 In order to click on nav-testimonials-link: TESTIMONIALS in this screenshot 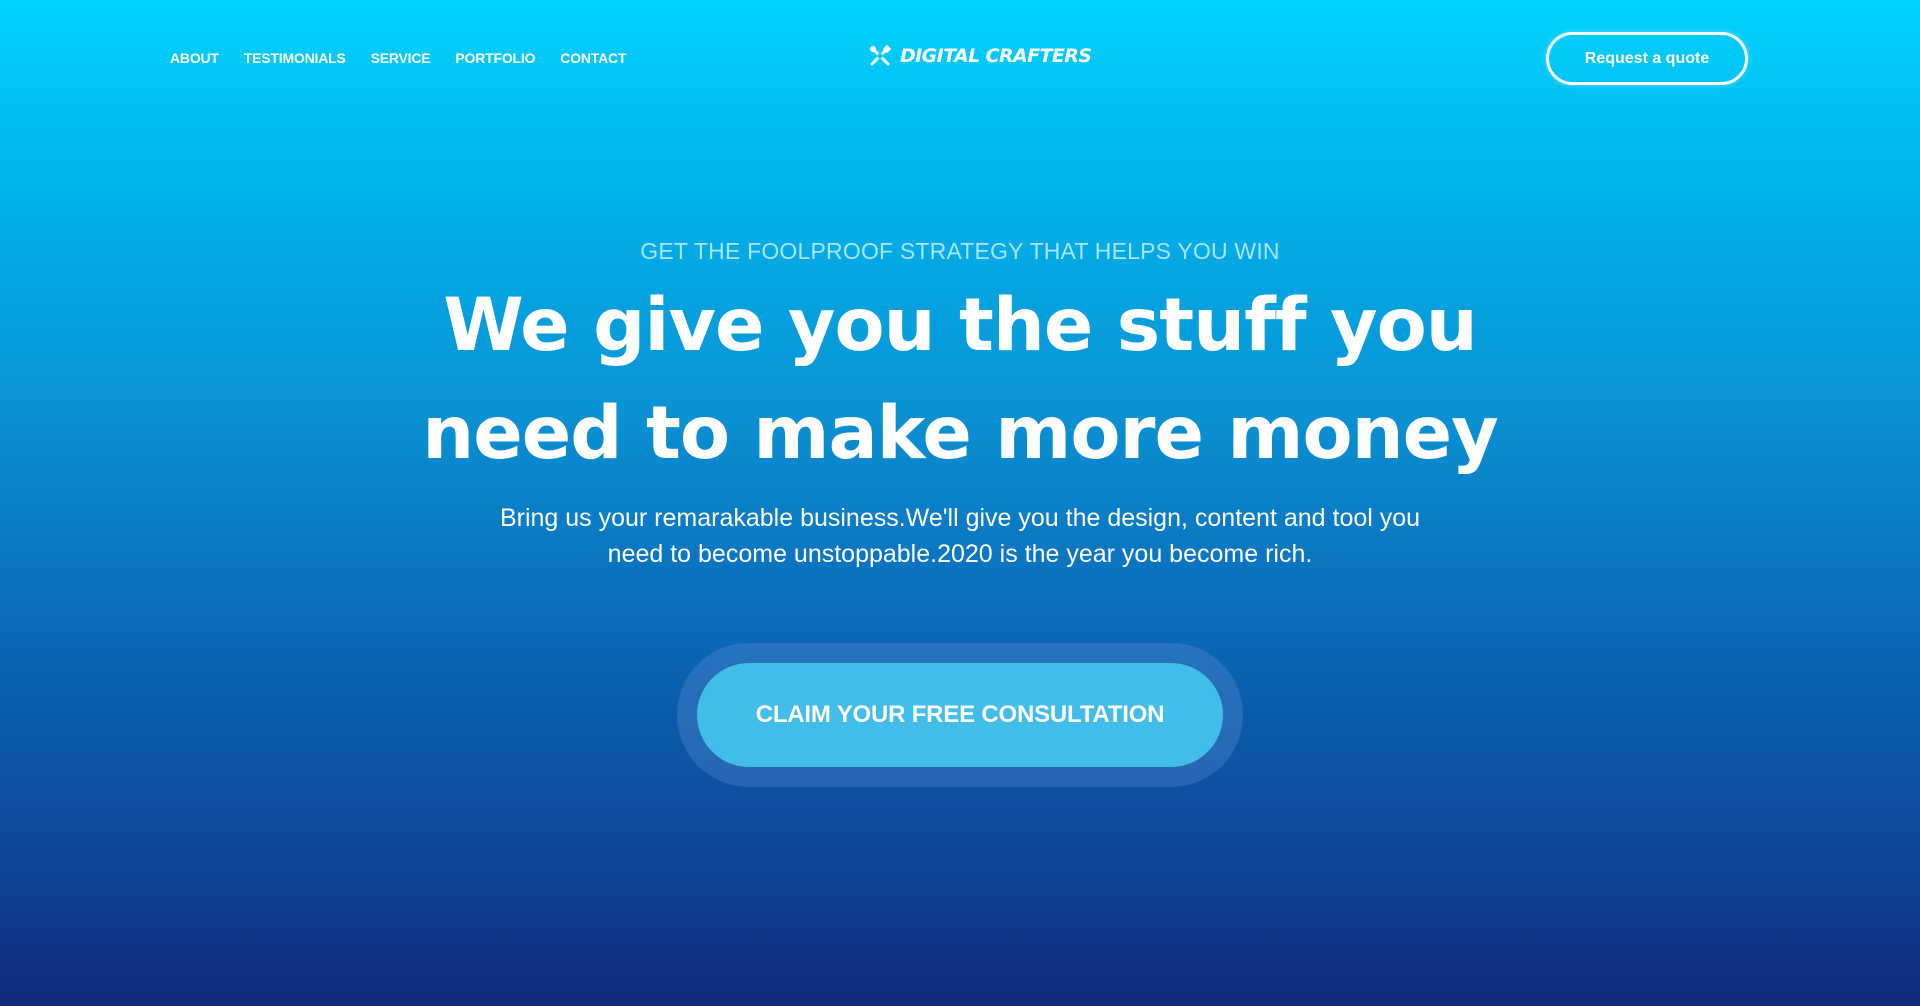, I will do `click(295, 58)`.